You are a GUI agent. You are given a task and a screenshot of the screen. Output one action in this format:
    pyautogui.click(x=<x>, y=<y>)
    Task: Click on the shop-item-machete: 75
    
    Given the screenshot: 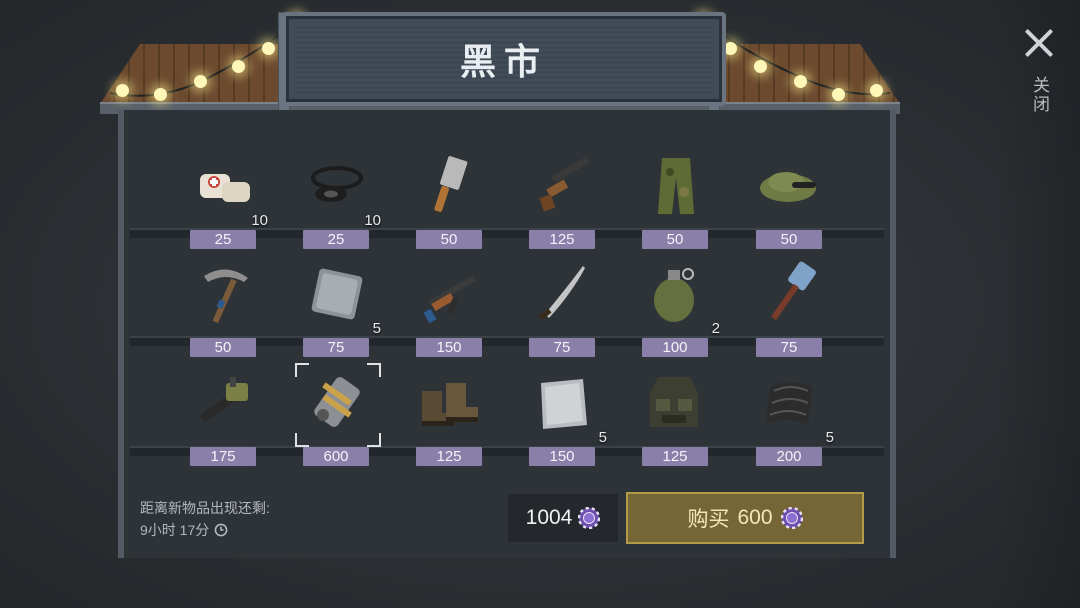 What is the action you would take?
    pyautogui.click(x=563, y=304)
    